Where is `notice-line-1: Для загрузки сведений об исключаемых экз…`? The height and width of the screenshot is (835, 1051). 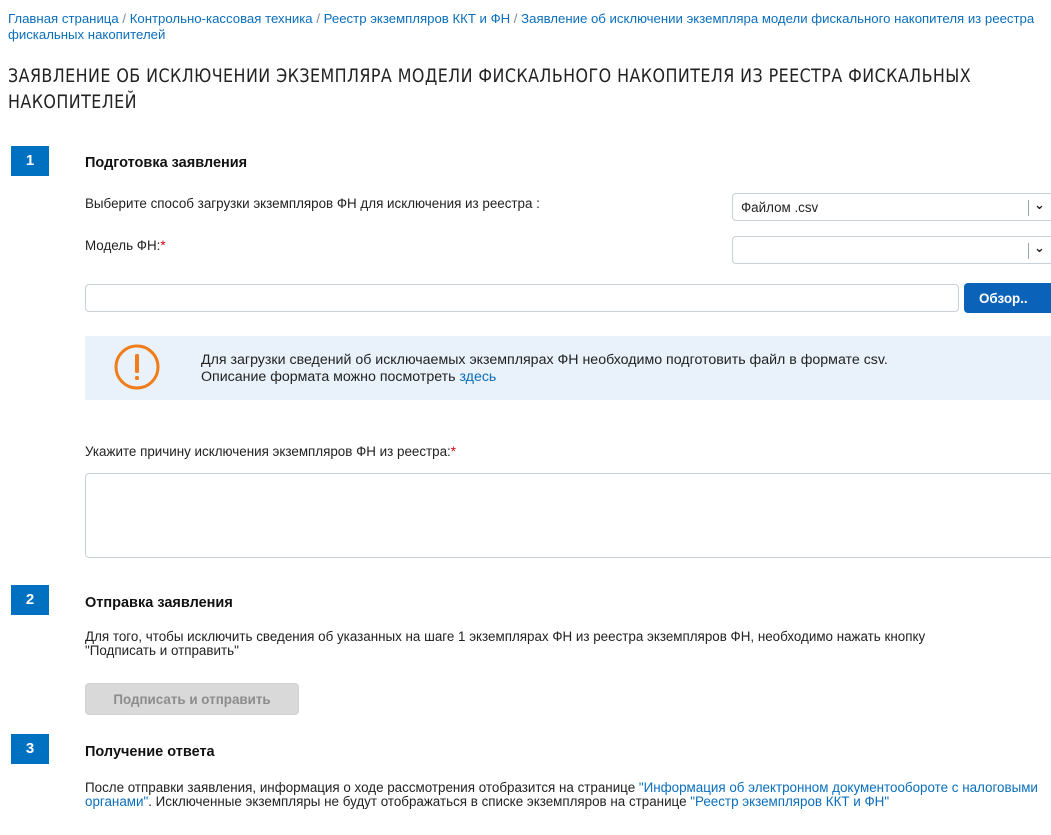
notice-line-1: Для загрузки сведений об исключаемых экз… is located at coordinates (544, 360).